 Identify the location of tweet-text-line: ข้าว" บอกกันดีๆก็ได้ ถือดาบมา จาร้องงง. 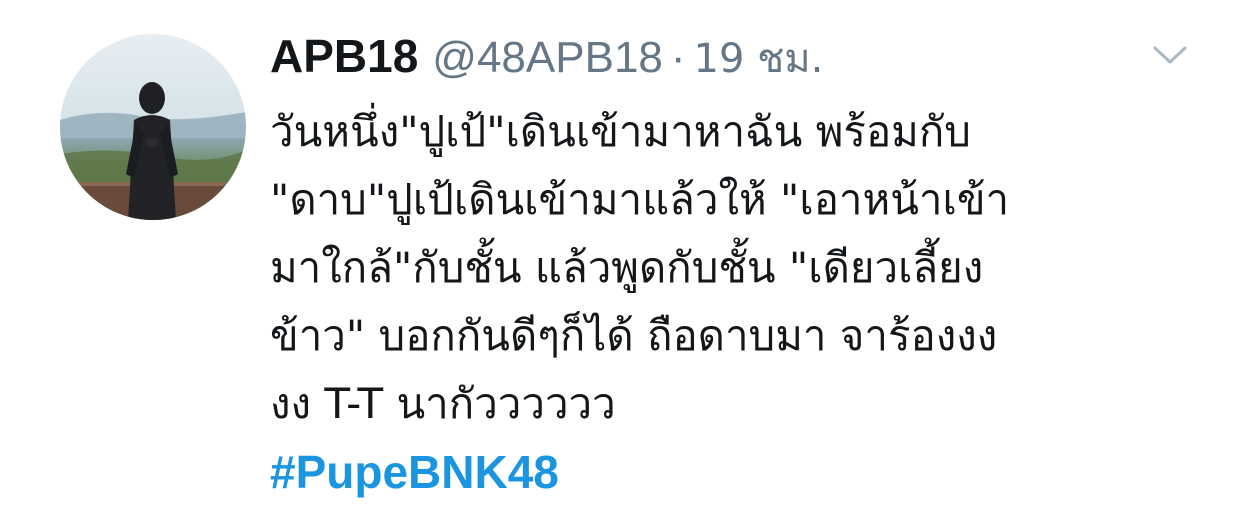
(634, 335).